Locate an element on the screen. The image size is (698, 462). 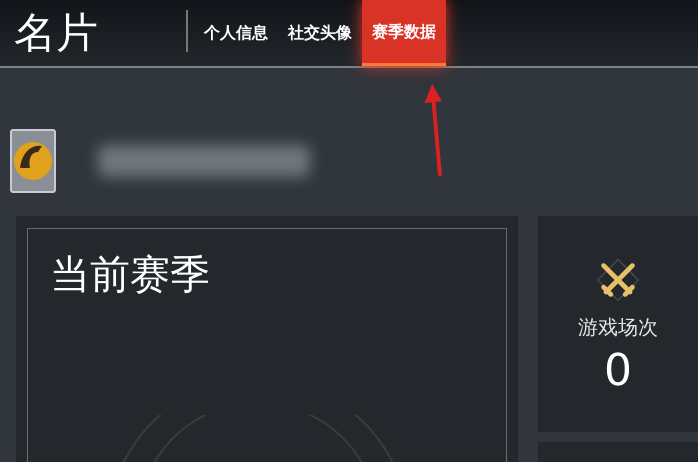
tab: 社交头像 is located at coordinates (320, 33).